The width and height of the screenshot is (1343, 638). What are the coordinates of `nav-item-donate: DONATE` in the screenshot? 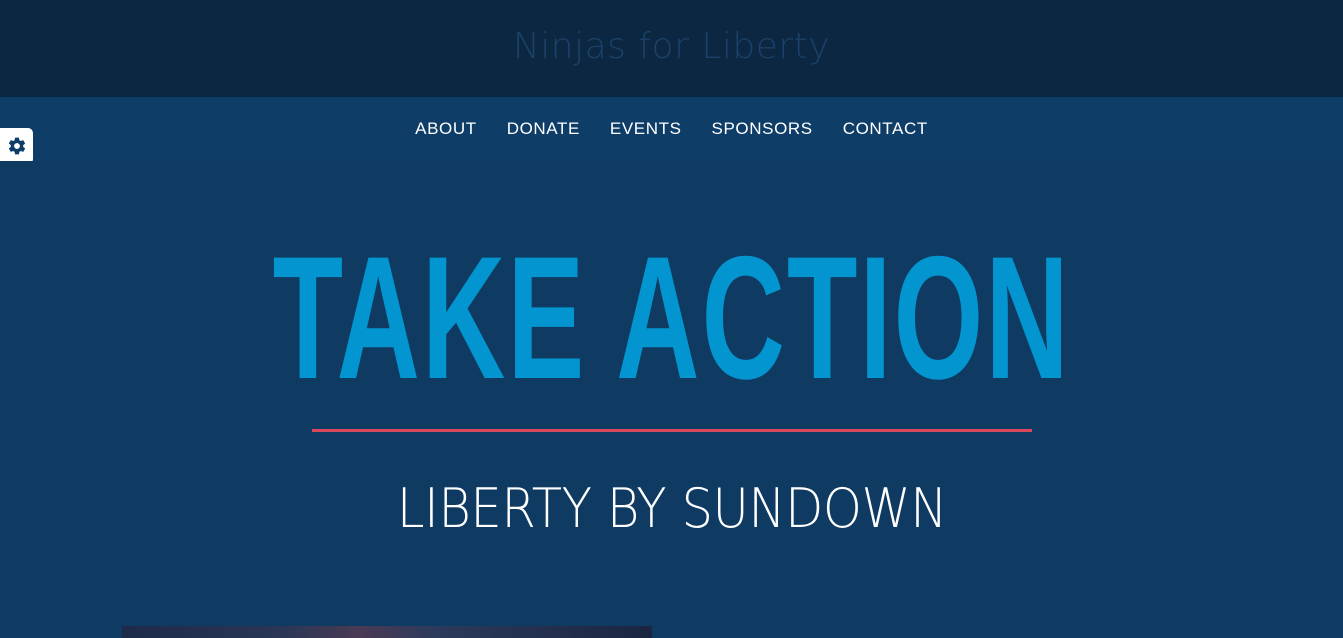 It's located at (543, 129).